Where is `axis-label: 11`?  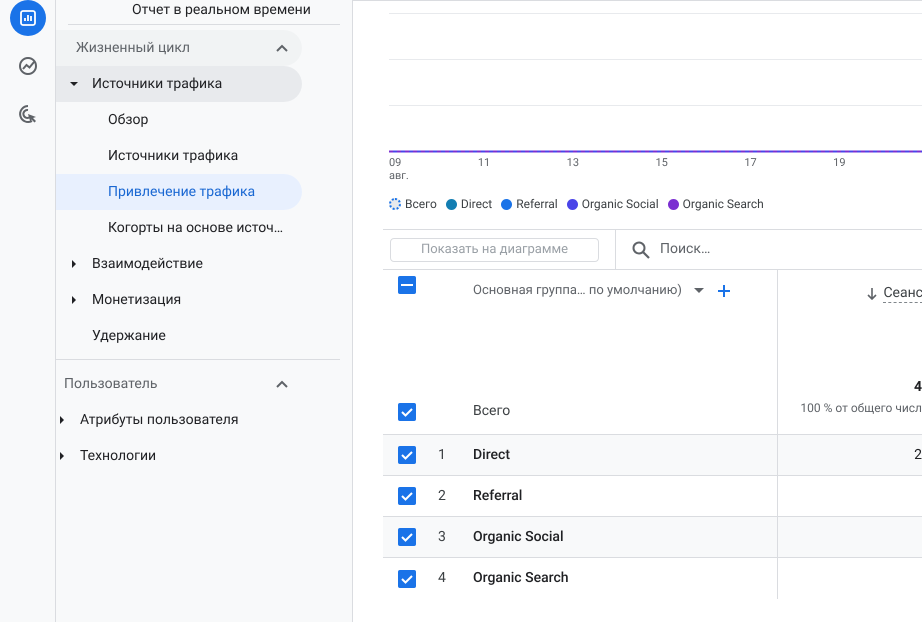 axis-label: 11 is located at coordinates (484, 162).